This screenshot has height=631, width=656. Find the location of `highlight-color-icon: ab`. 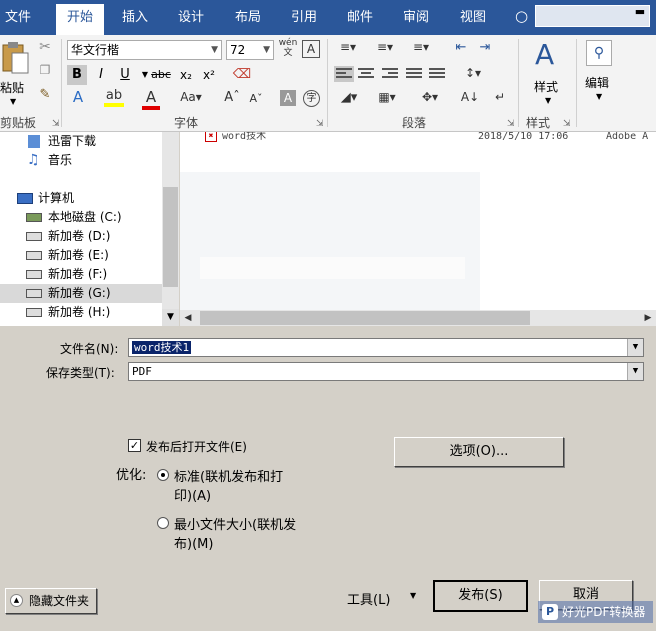

highlight-color-icon: ab is located at coordinates (114, 97).